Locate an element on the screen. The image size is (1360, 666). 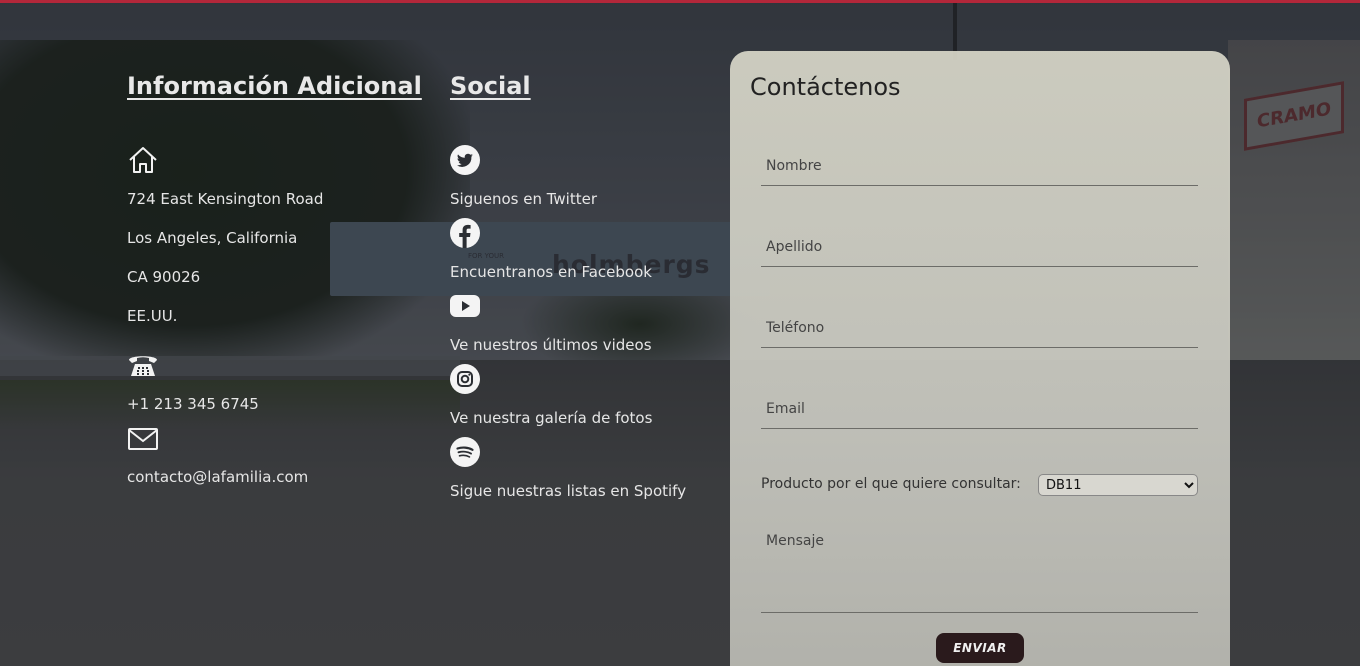
address-line-3: CA 90026 is located at coordinates (164, 277).